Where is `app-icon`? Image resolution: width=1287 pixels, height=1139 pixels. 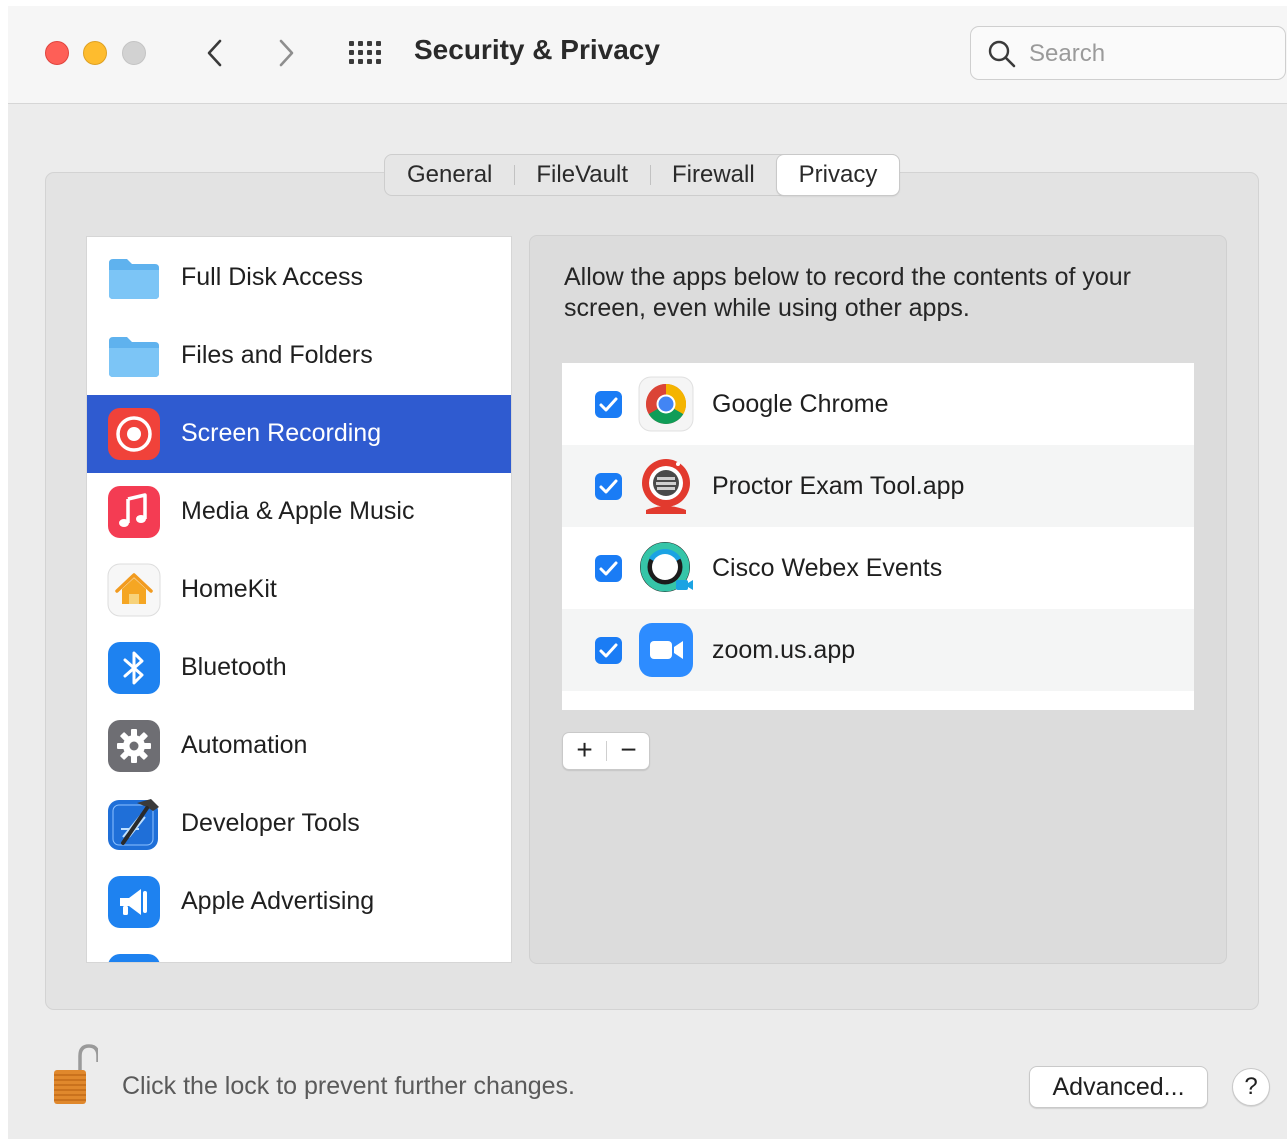
app-icon is located at coordinates (134, 958).